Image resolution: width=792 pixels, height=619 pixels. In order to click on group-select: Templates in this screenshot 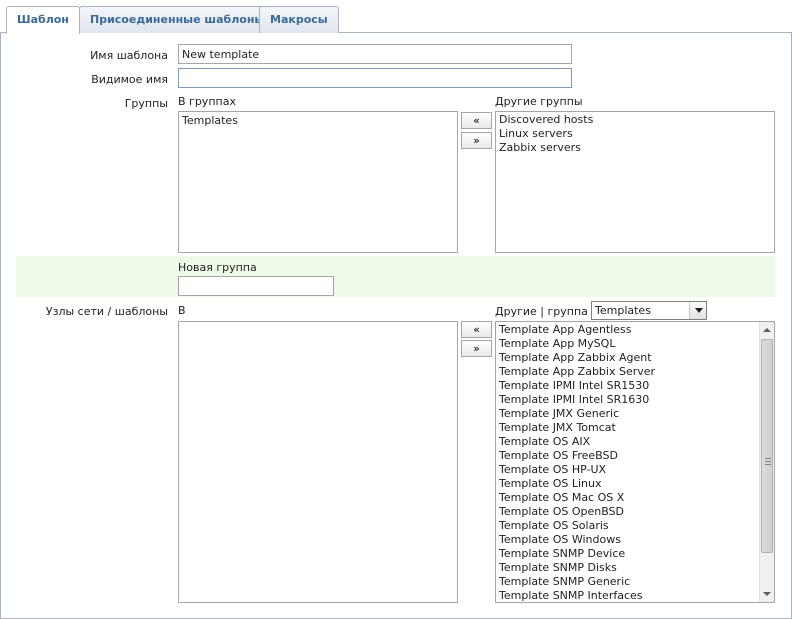, I will do `click(649, 310)`.